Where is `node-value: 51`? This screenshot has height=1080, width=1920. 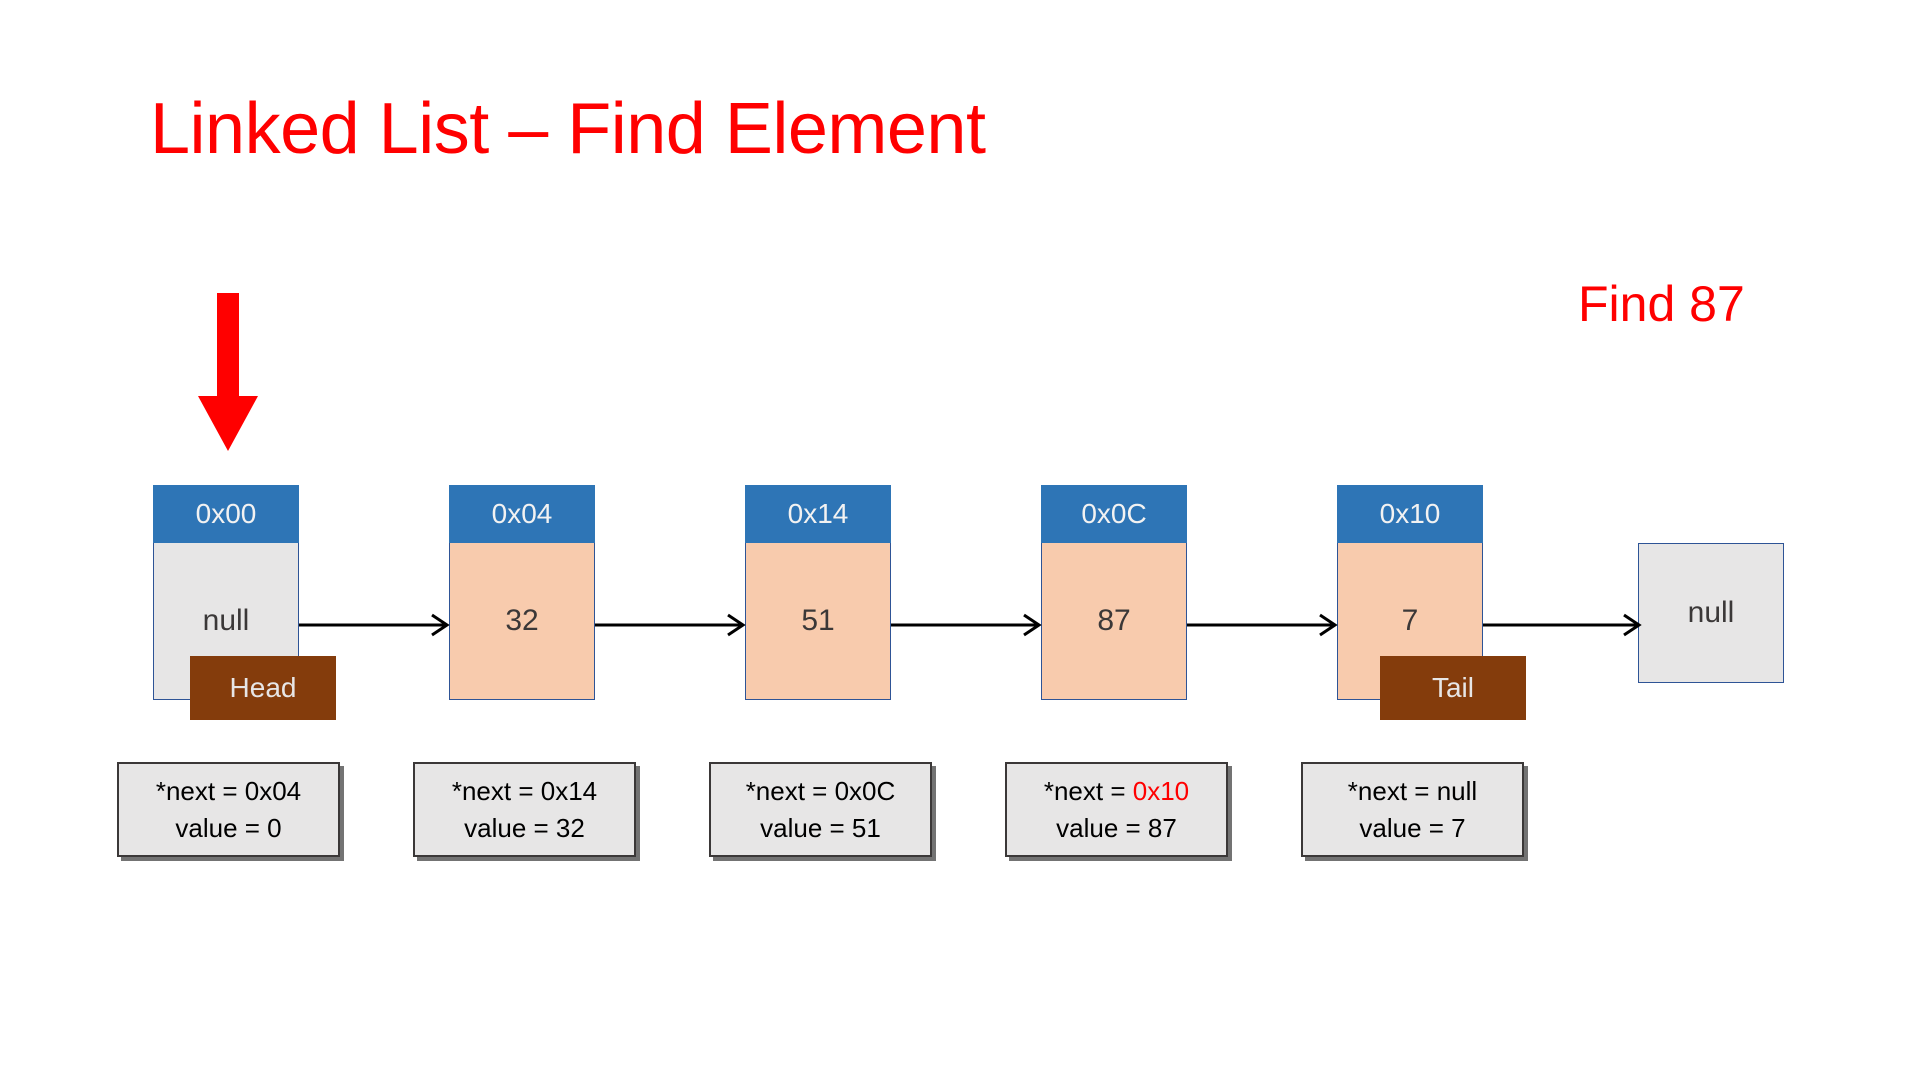 node-value: 51 is located at coordinates (818, 621).